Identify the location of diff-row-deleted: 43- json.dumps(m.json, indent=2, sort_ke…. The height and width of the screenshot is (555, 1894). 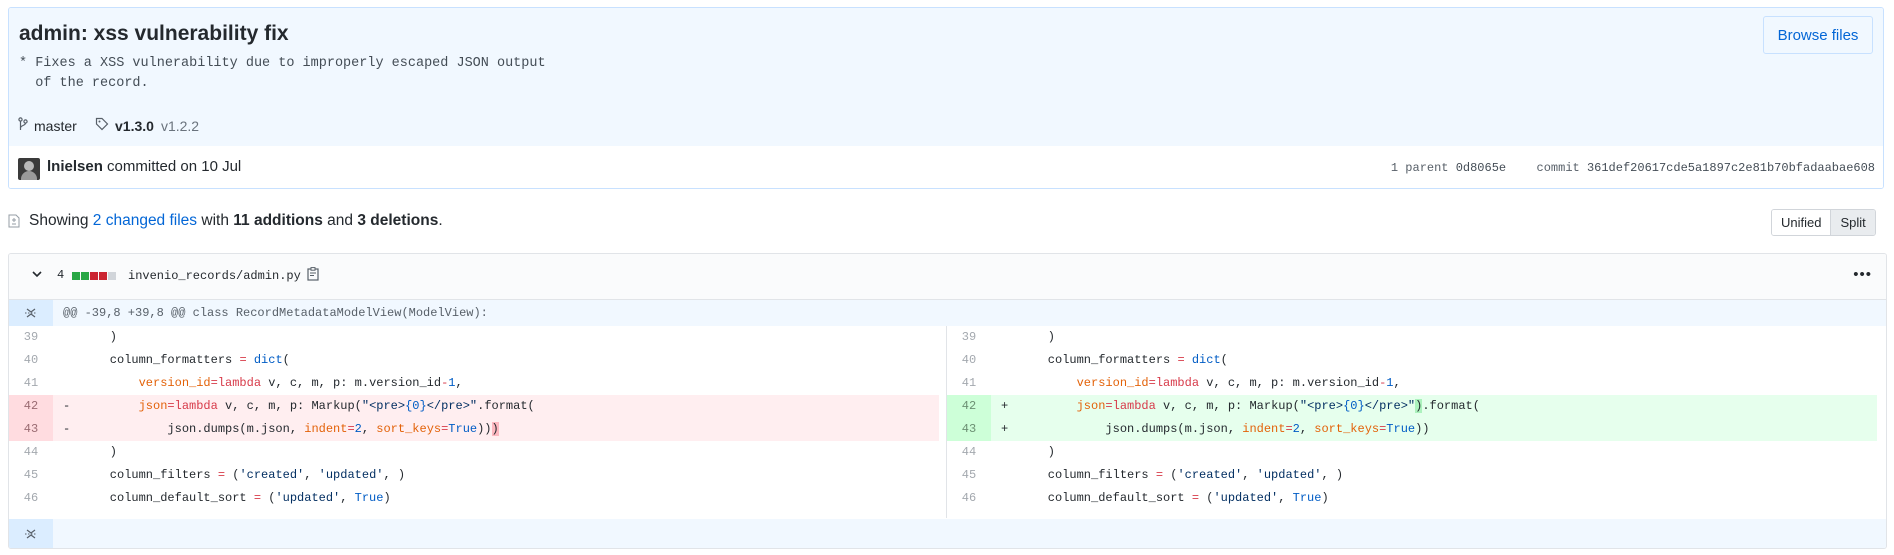
(474, 429).